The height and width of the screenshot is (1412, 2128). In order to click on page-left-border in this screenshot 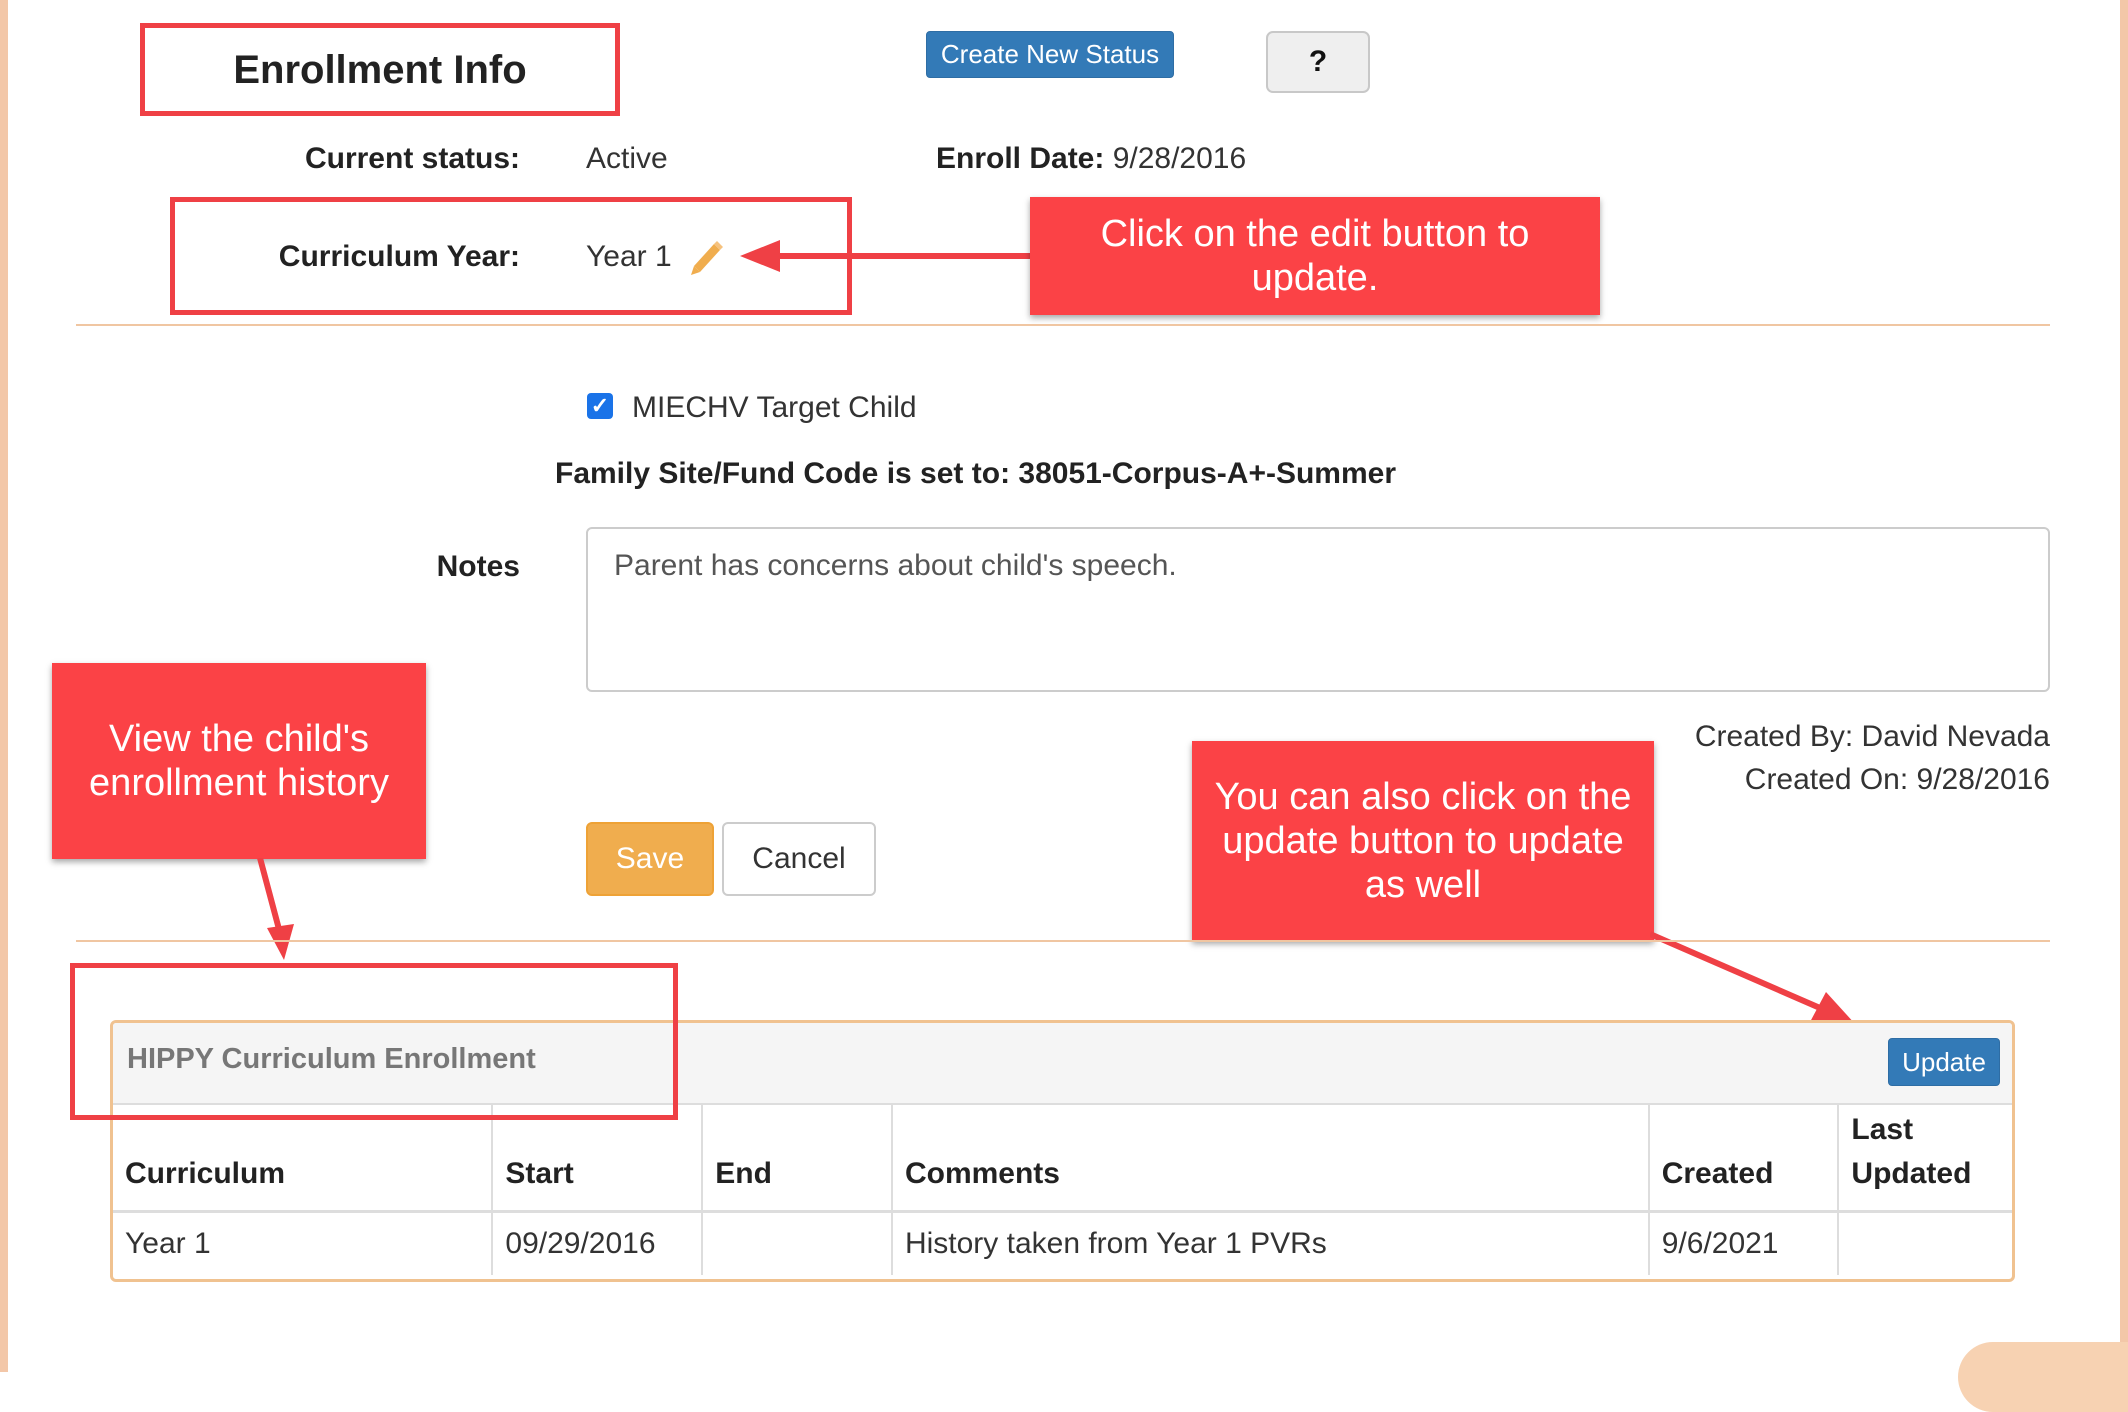, I will do `click(4, 686)`.